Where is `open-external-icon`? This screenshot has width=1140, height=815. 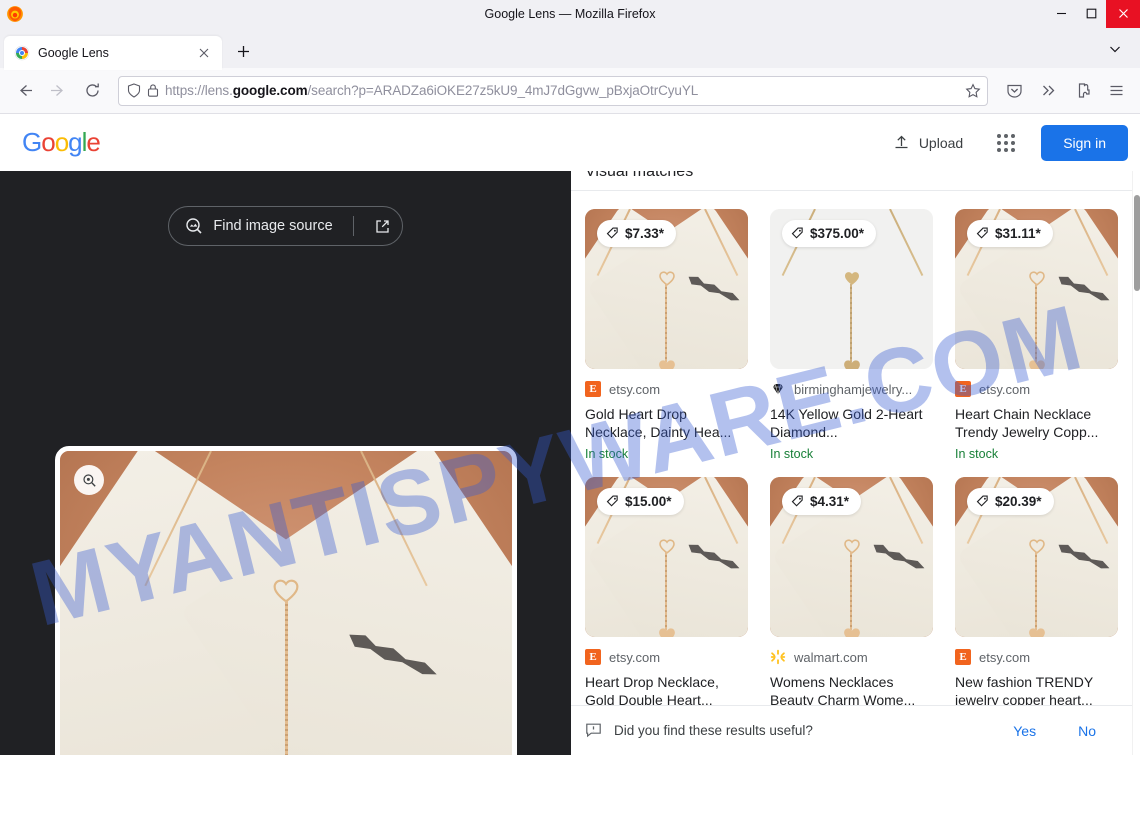 open-external-icon is located at coordinates (383, 226).